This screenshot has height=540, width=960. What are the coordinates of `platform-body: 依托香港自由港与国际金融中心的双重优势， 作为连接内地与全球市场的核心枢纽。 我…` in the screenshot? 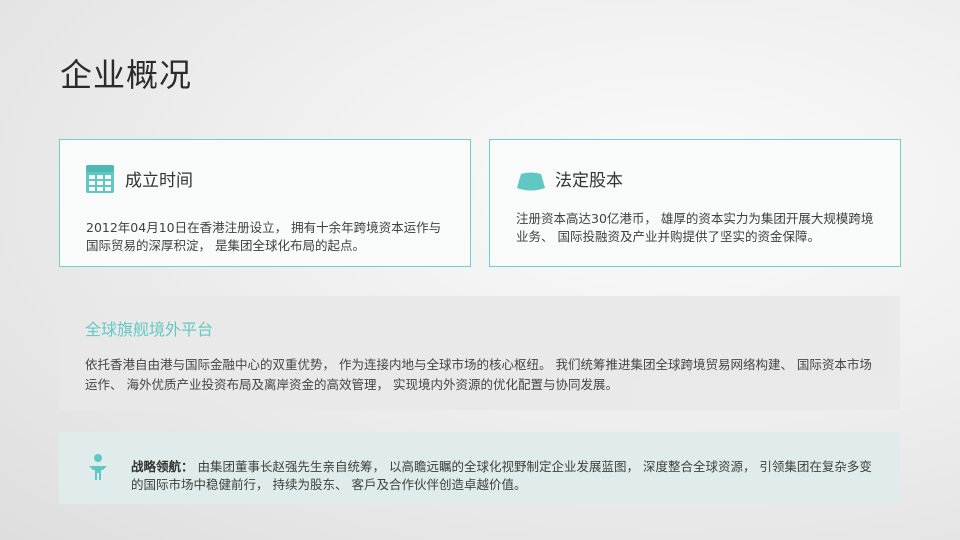 It's located at (478, 374).